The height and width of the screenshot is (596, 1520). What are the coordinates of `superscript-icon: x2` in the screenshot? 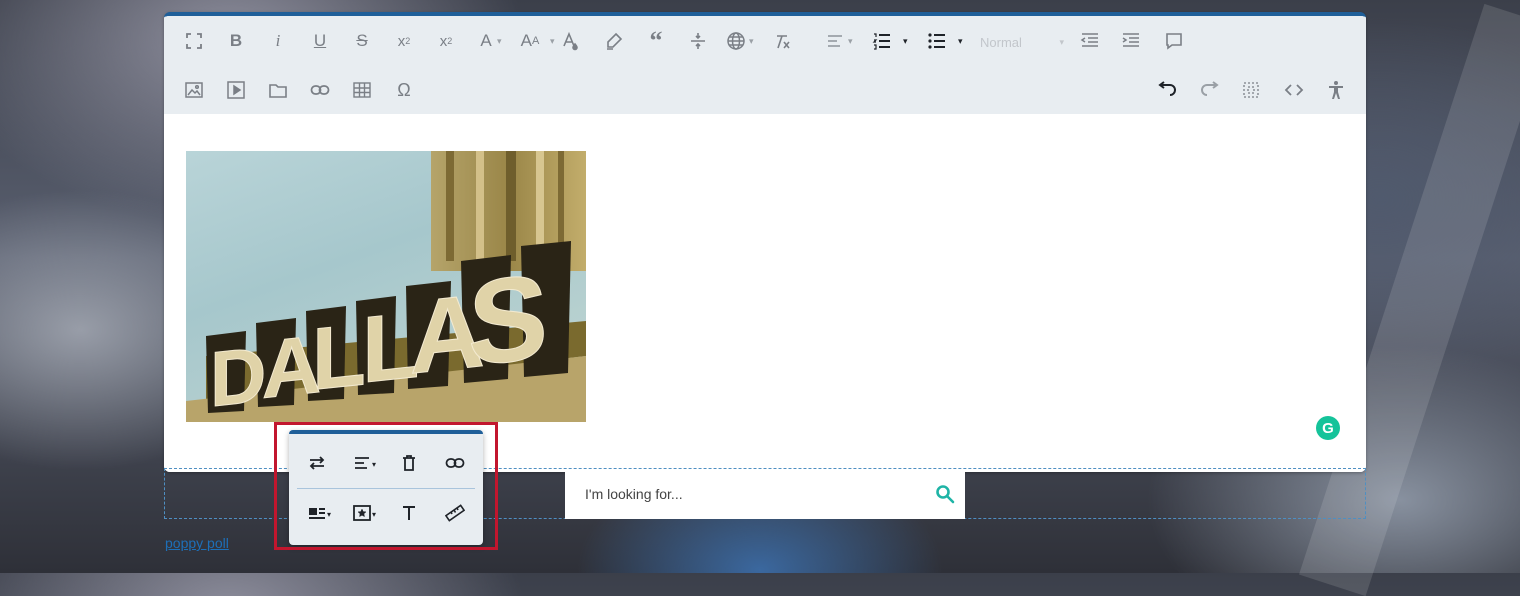 It's located at (446, 41).